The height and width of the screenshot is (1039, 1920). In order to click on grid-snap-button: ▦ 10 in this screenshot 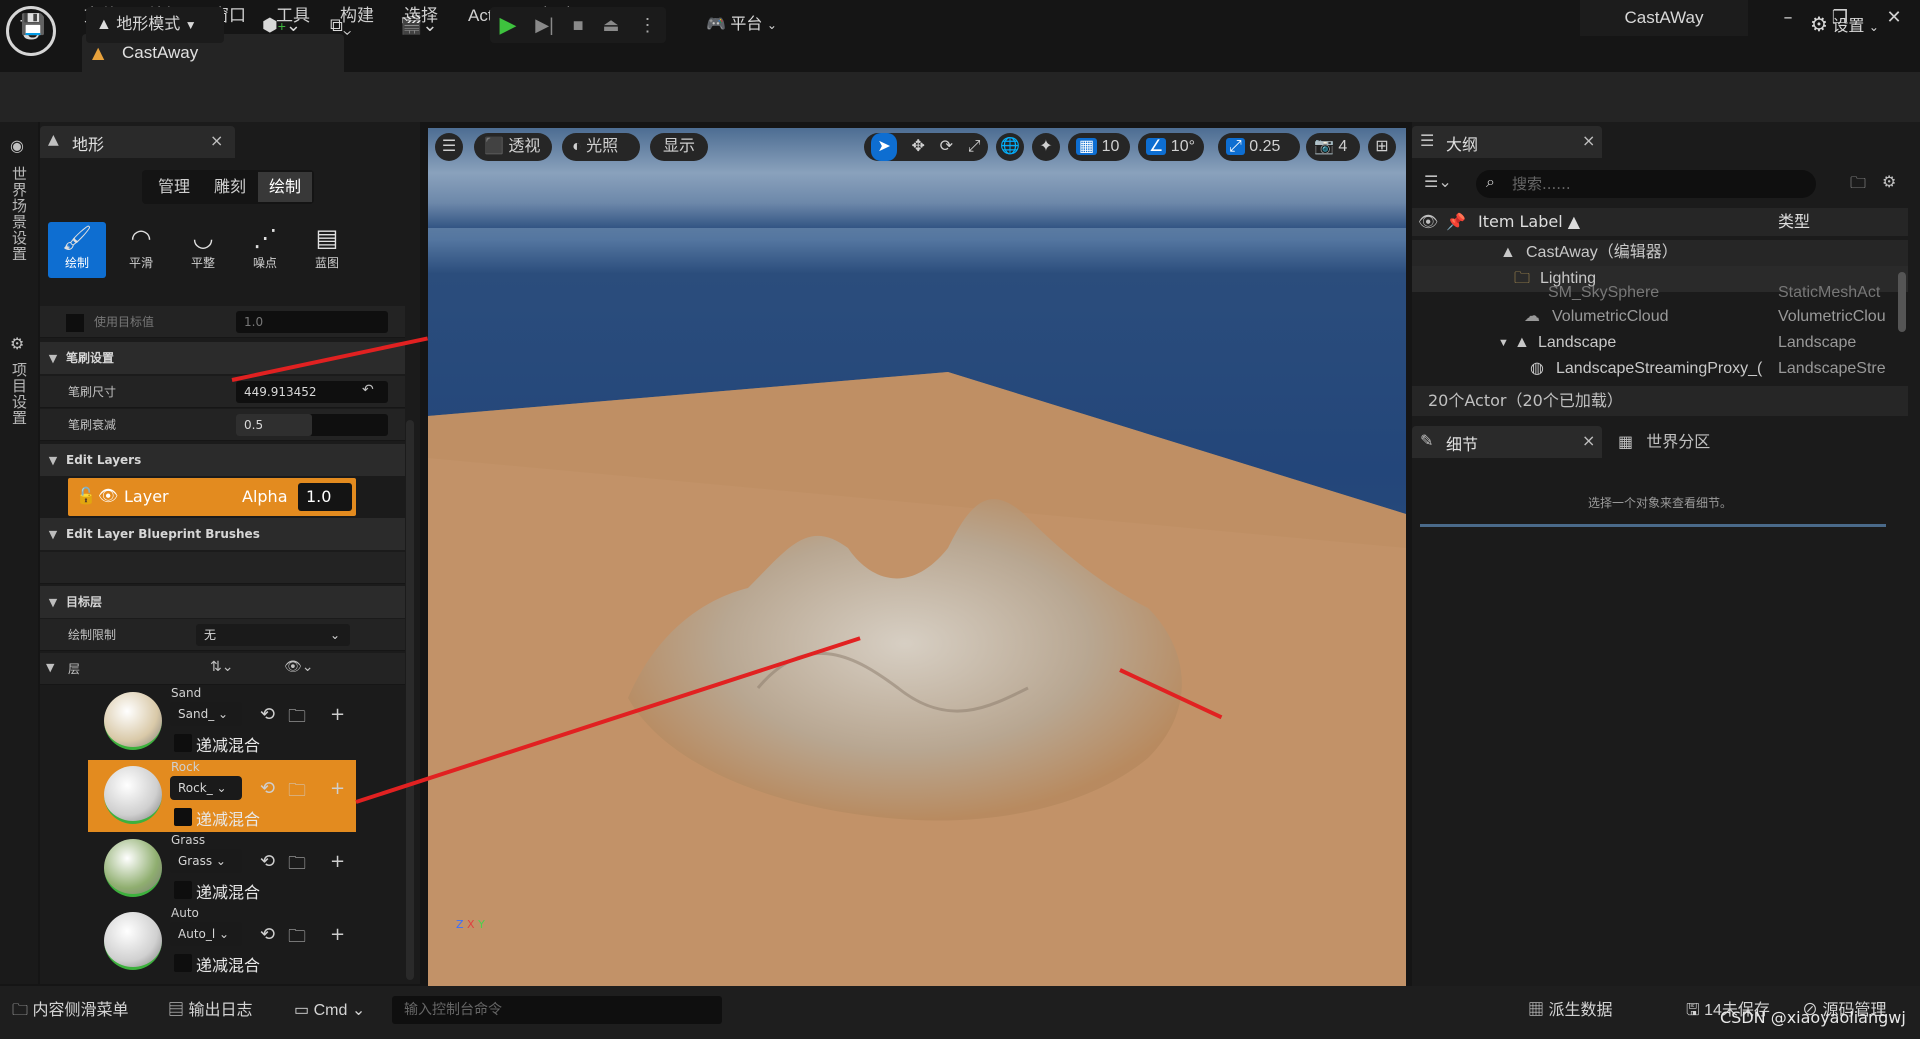, I will do `click(1099, 147)`.